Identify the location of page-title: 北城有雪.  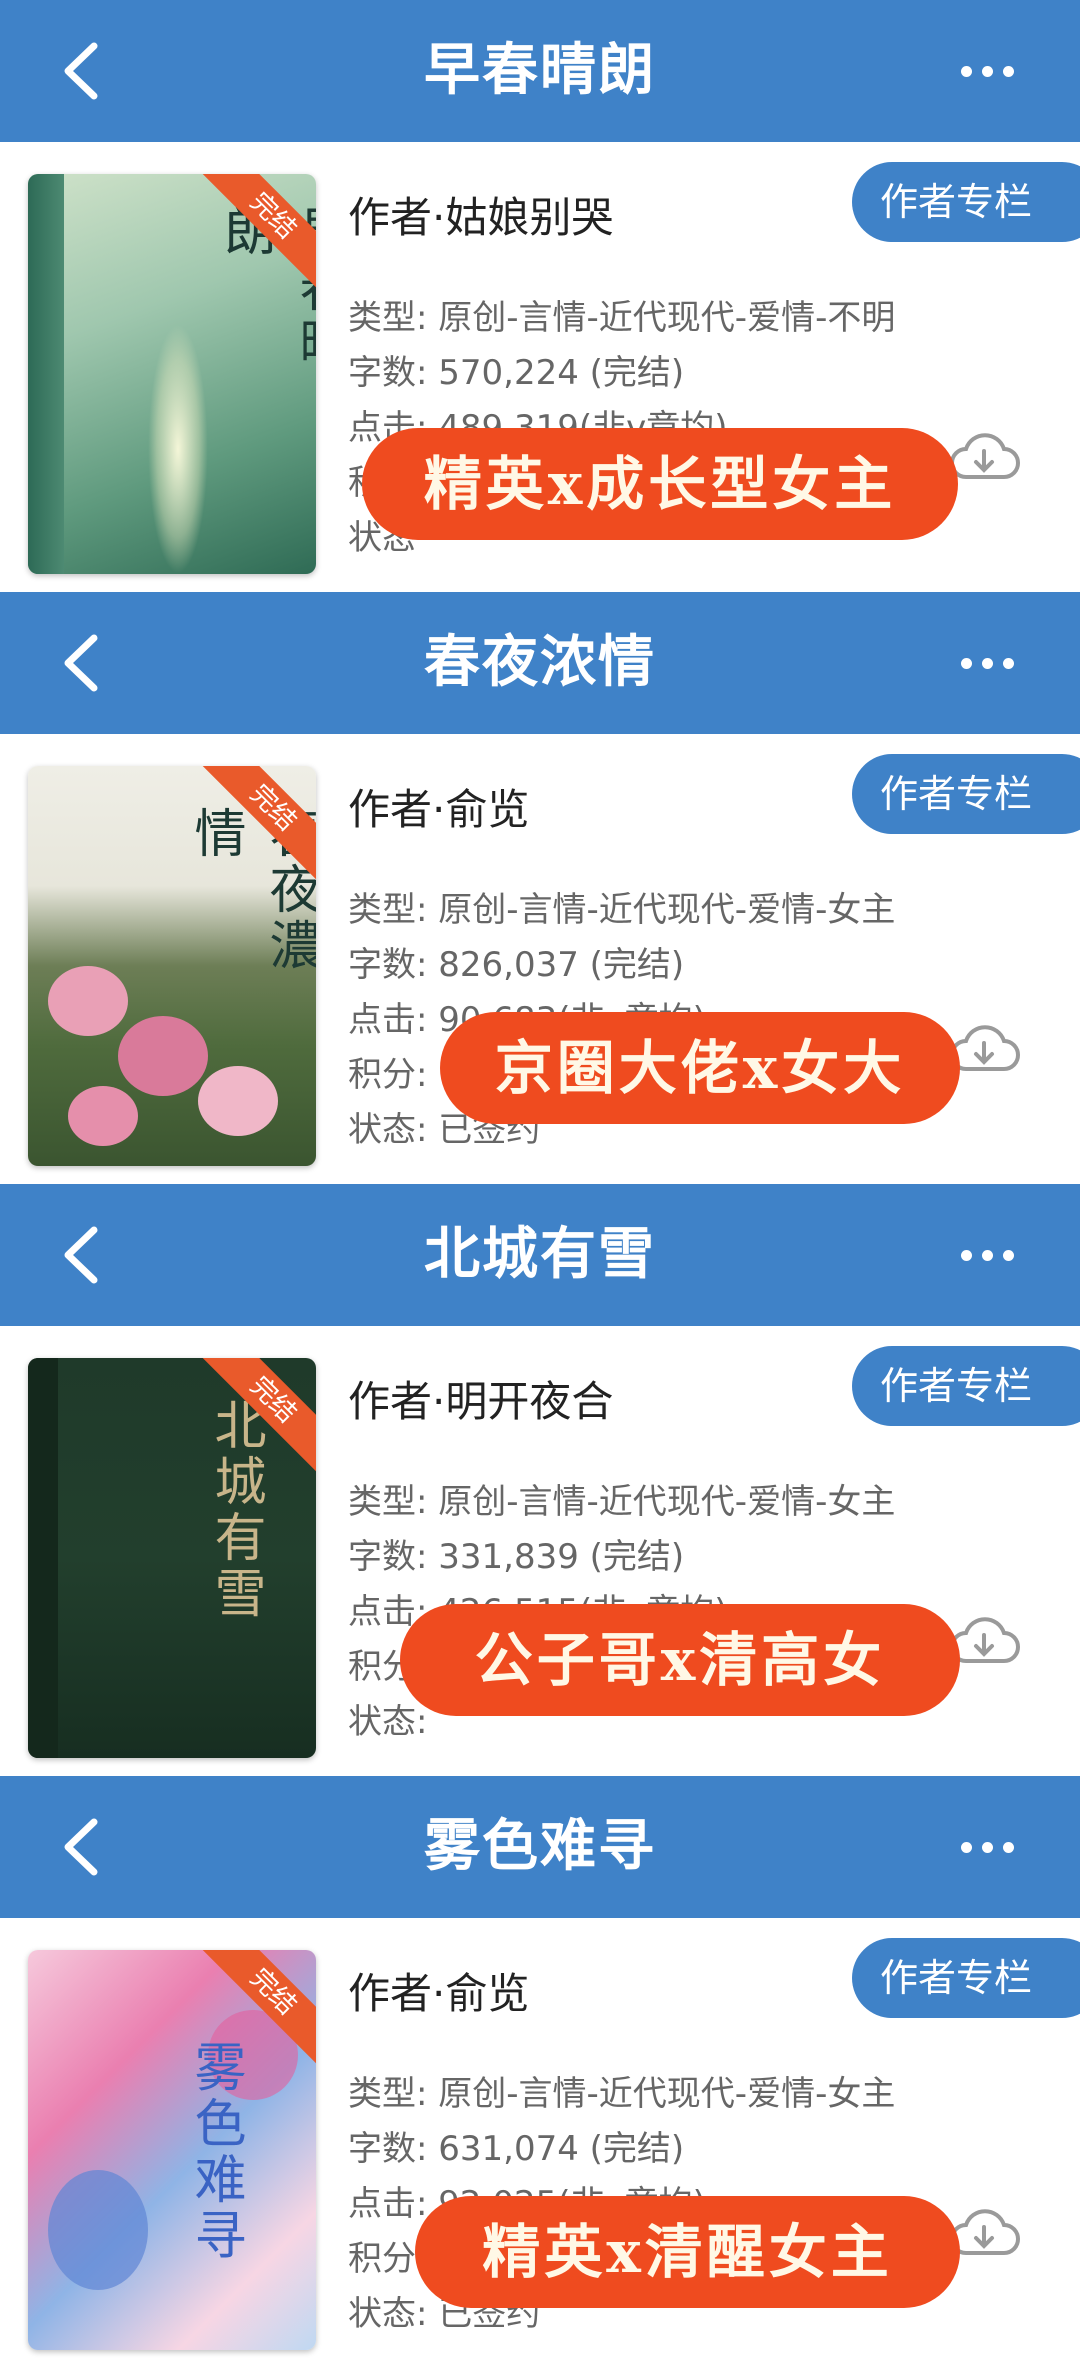
(540, 1254).